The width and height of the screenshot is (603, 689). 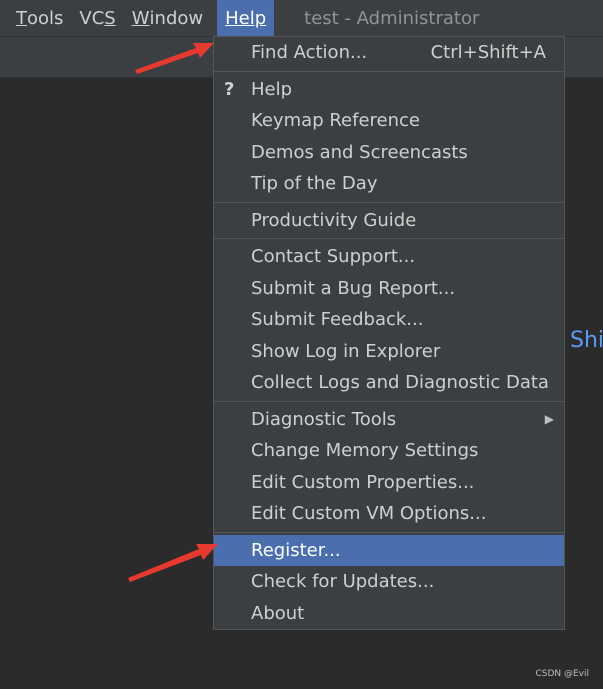 What do you see at coordinates (173, 563) in the screenshot?
I see `red-arrow-annotation-register` at bounding box center [173, 563].